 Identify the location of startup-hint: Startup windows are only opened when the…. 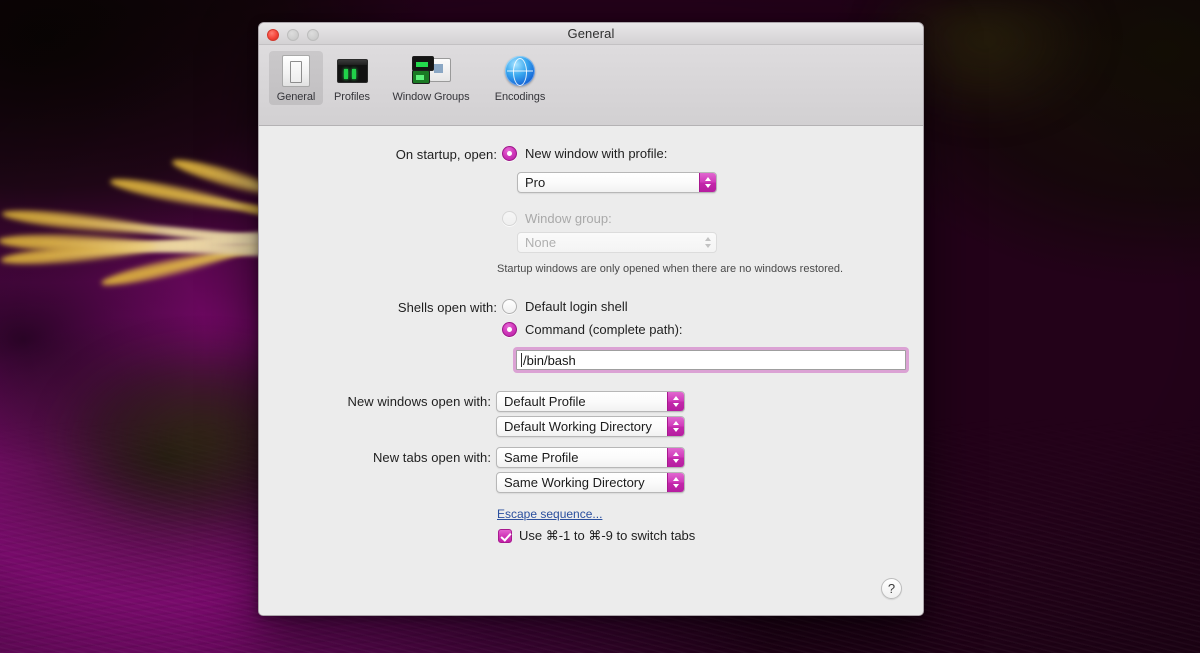
(670, 269).